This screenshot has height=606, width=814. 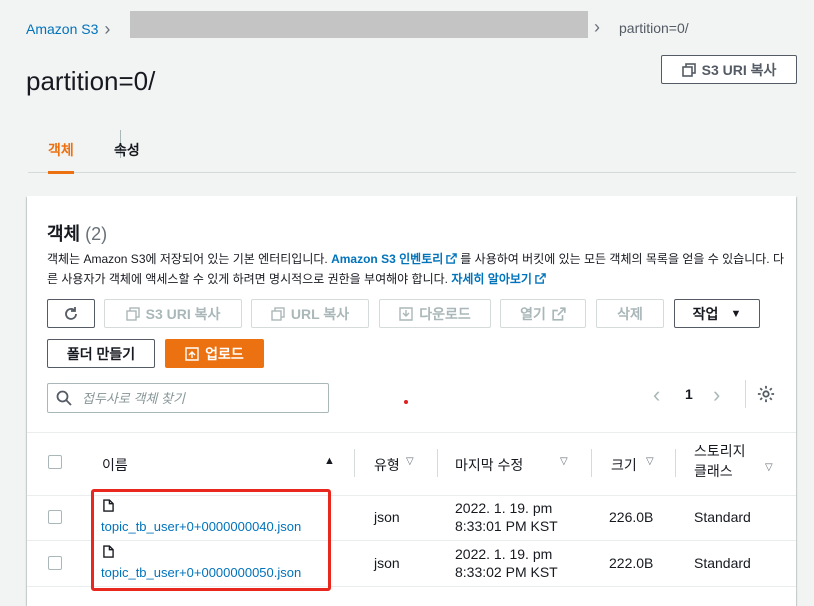 I want to click on settings-gear-icon, so click(x=766, y=394).